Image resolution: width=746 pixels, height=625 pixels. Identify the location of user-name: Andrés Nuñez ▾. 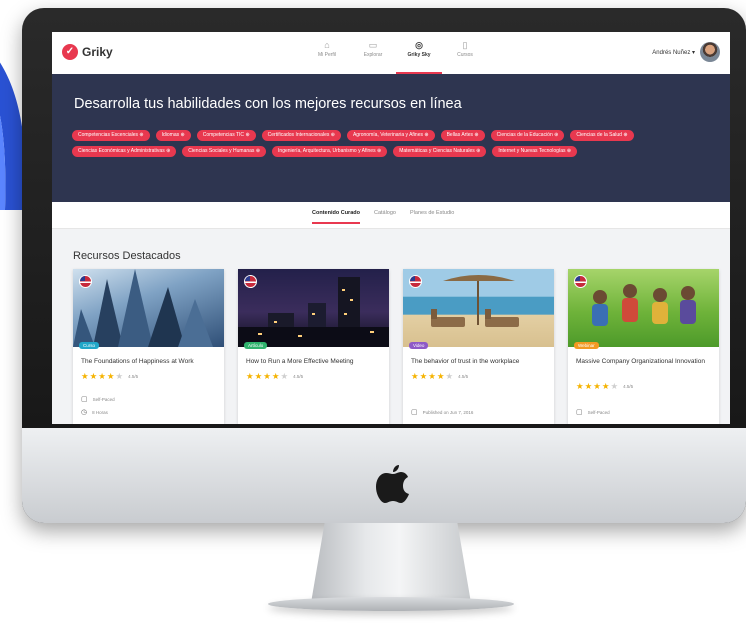
(673, 52).